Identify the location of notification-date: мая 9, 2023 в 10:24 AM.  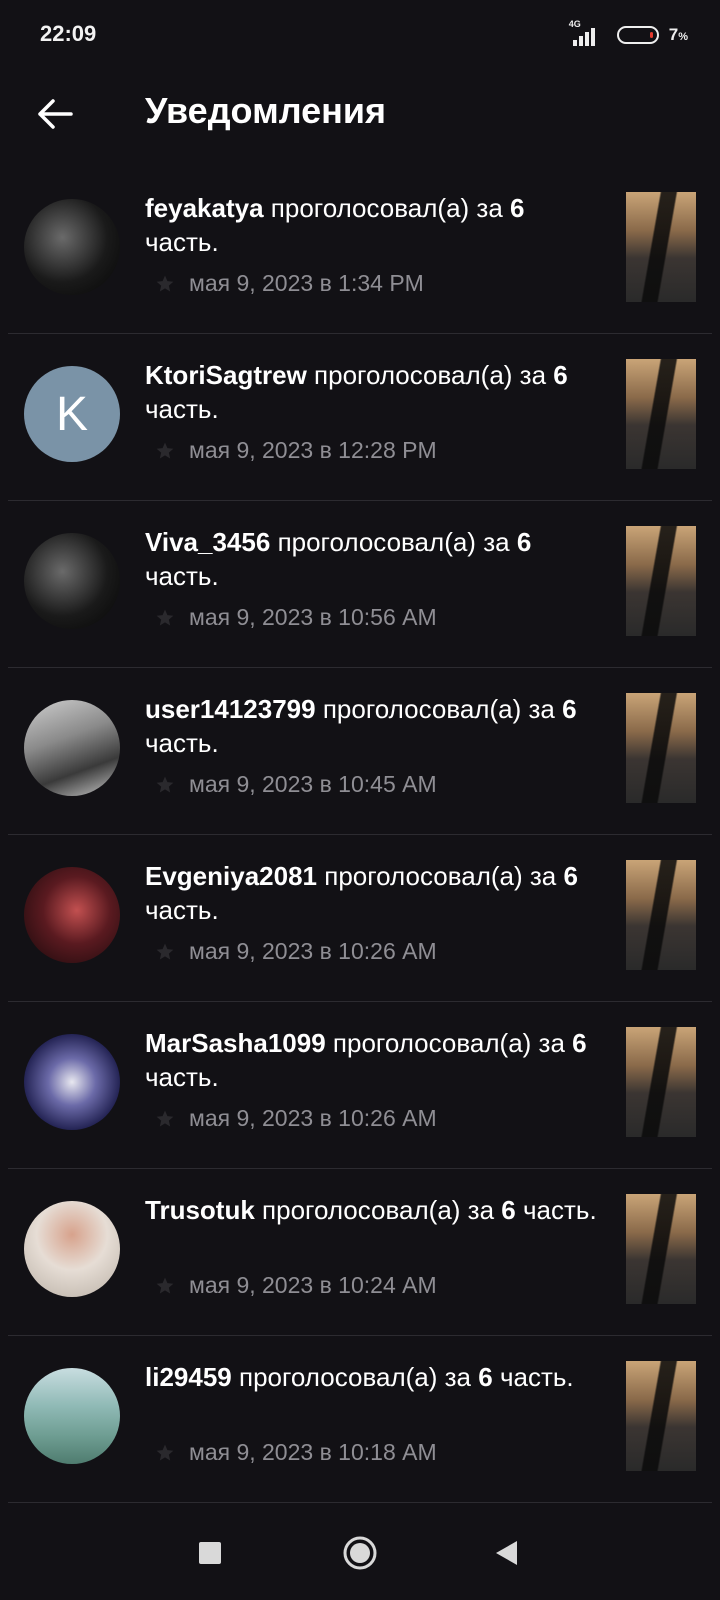
(313, 1285).